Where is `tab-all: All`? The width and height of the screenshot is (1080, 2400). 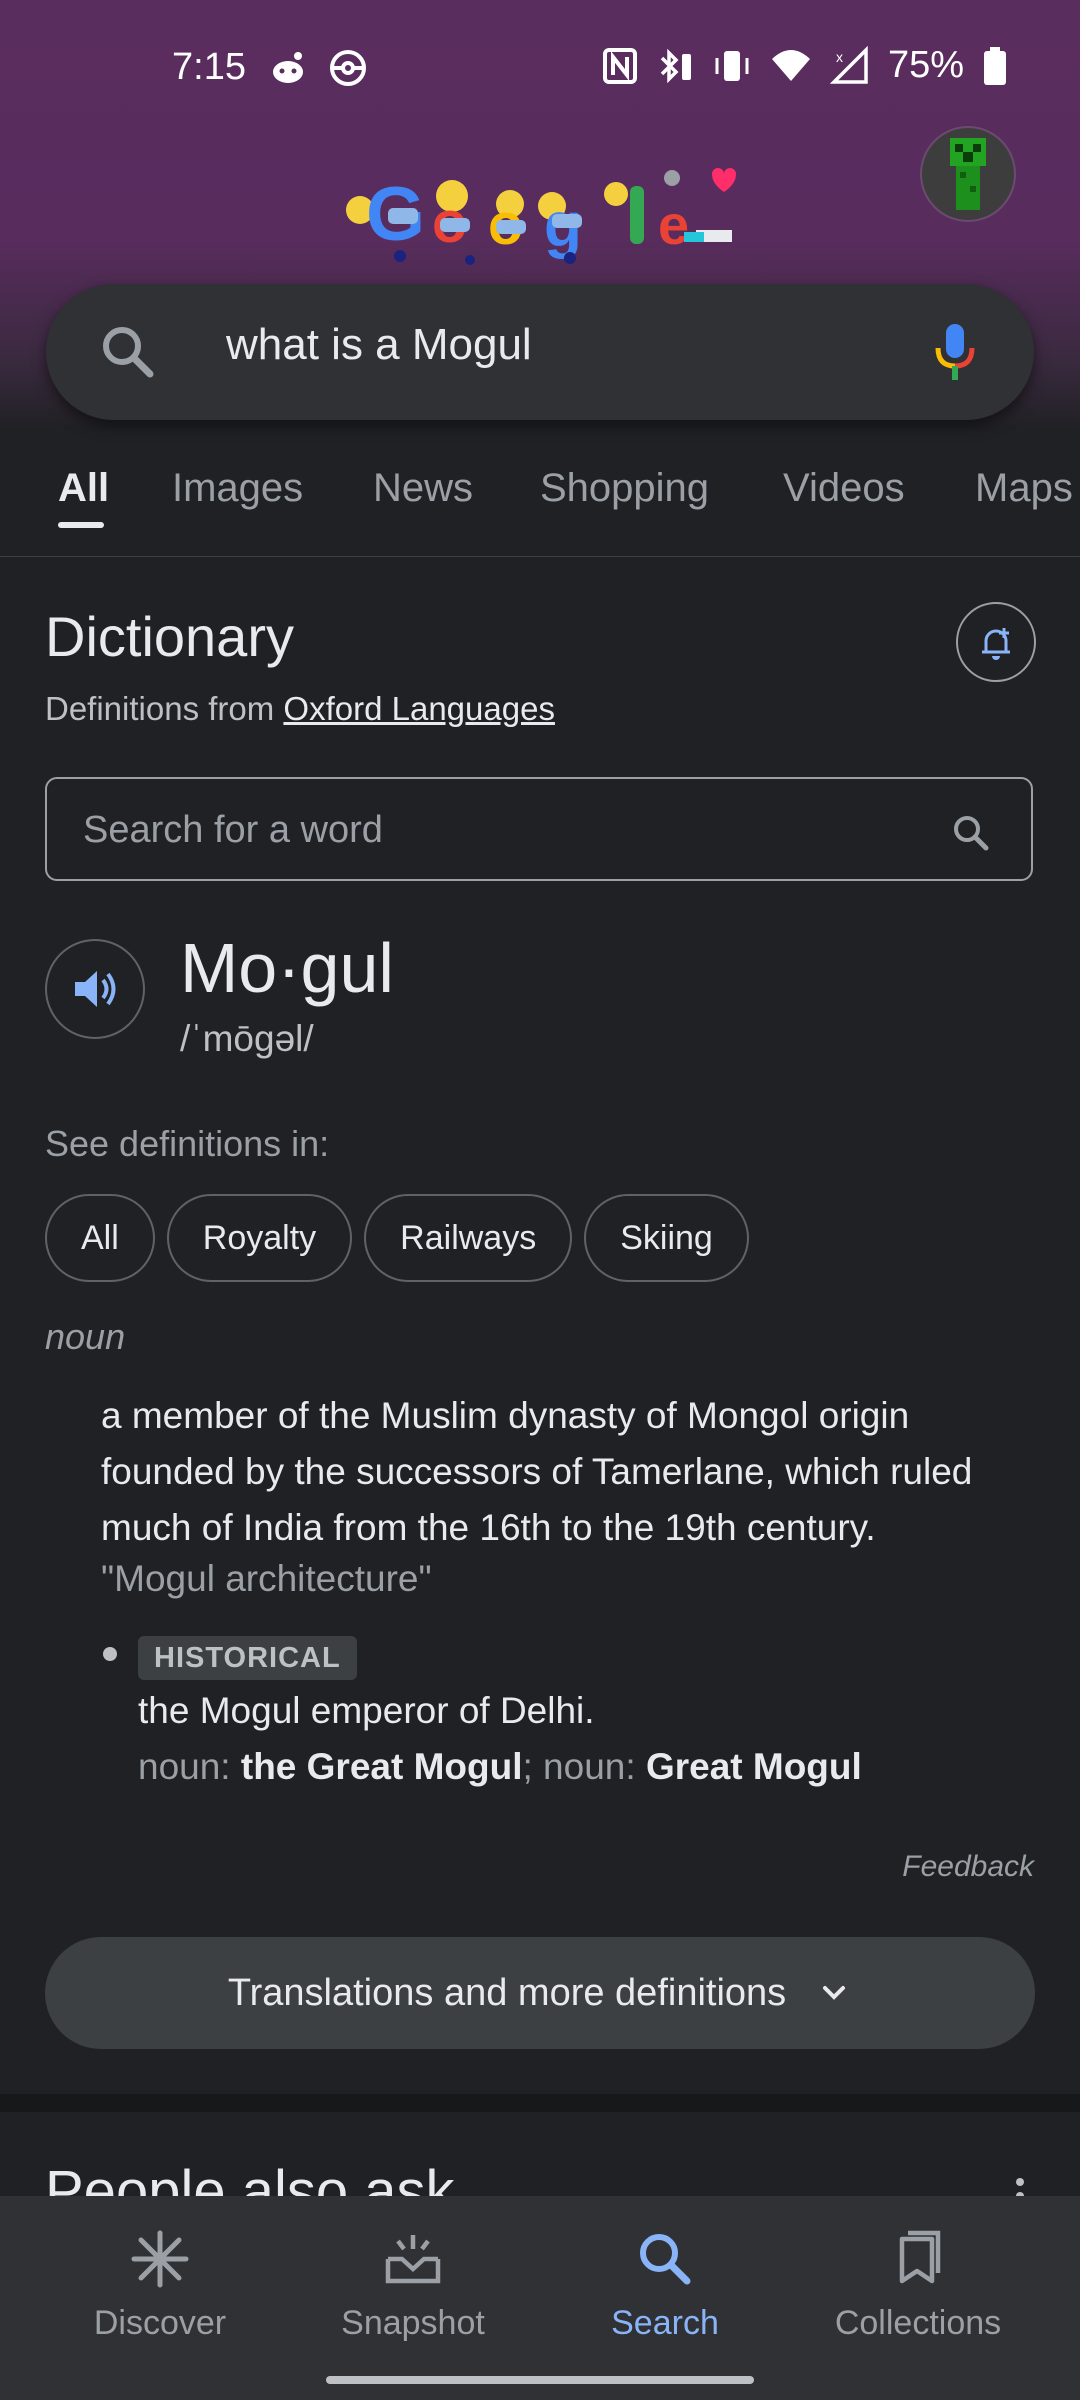
tab-all: All is located at coordinates (83, 488).